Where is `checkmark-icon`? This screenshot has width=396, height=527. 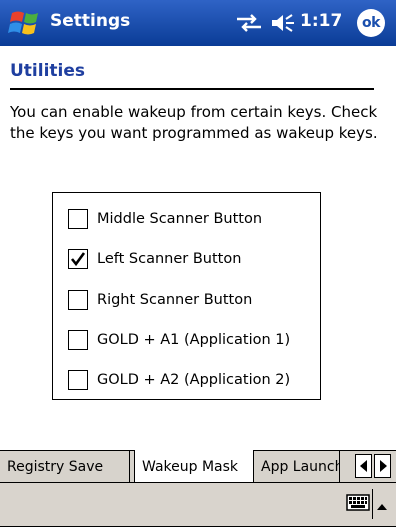 checkmark-icon is located at coordinates (78, 259).